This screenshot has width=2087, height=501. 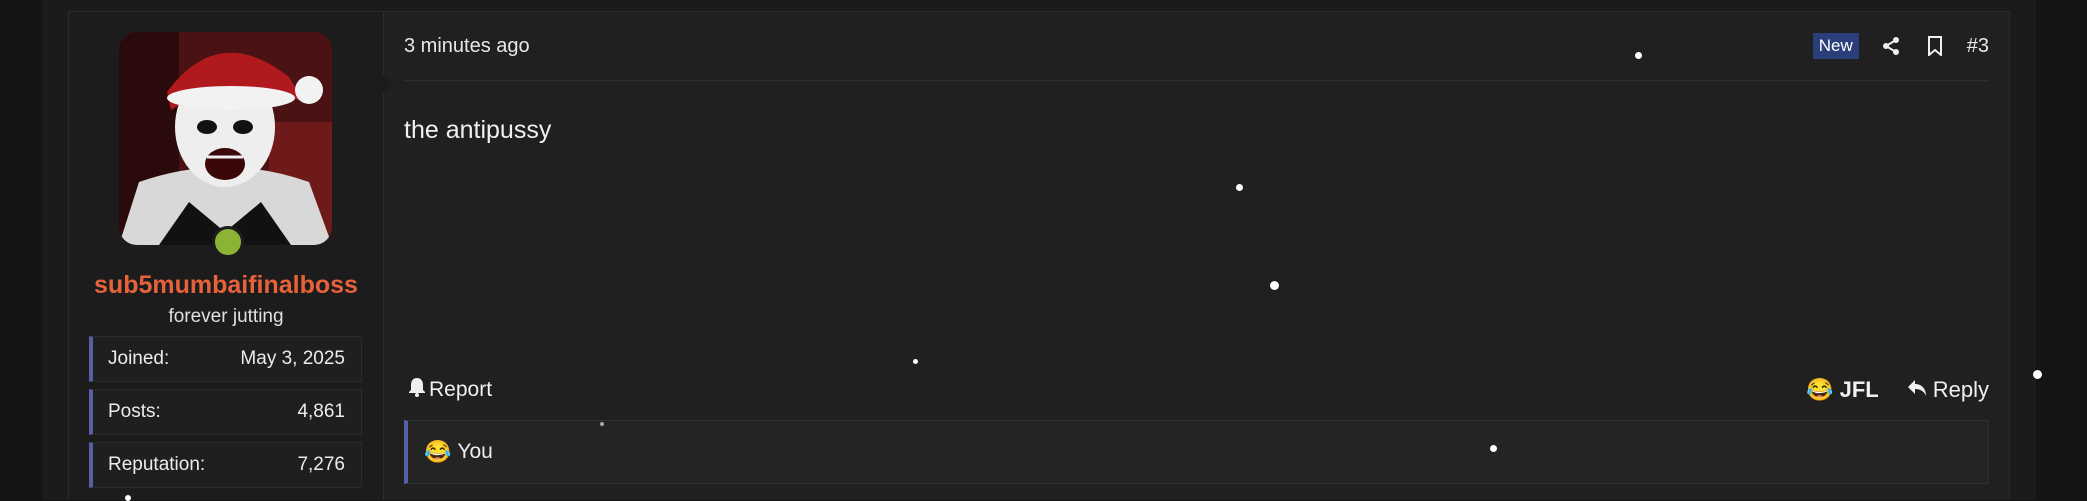 I want to click on report-button: Report, so click(x=450, y=390).